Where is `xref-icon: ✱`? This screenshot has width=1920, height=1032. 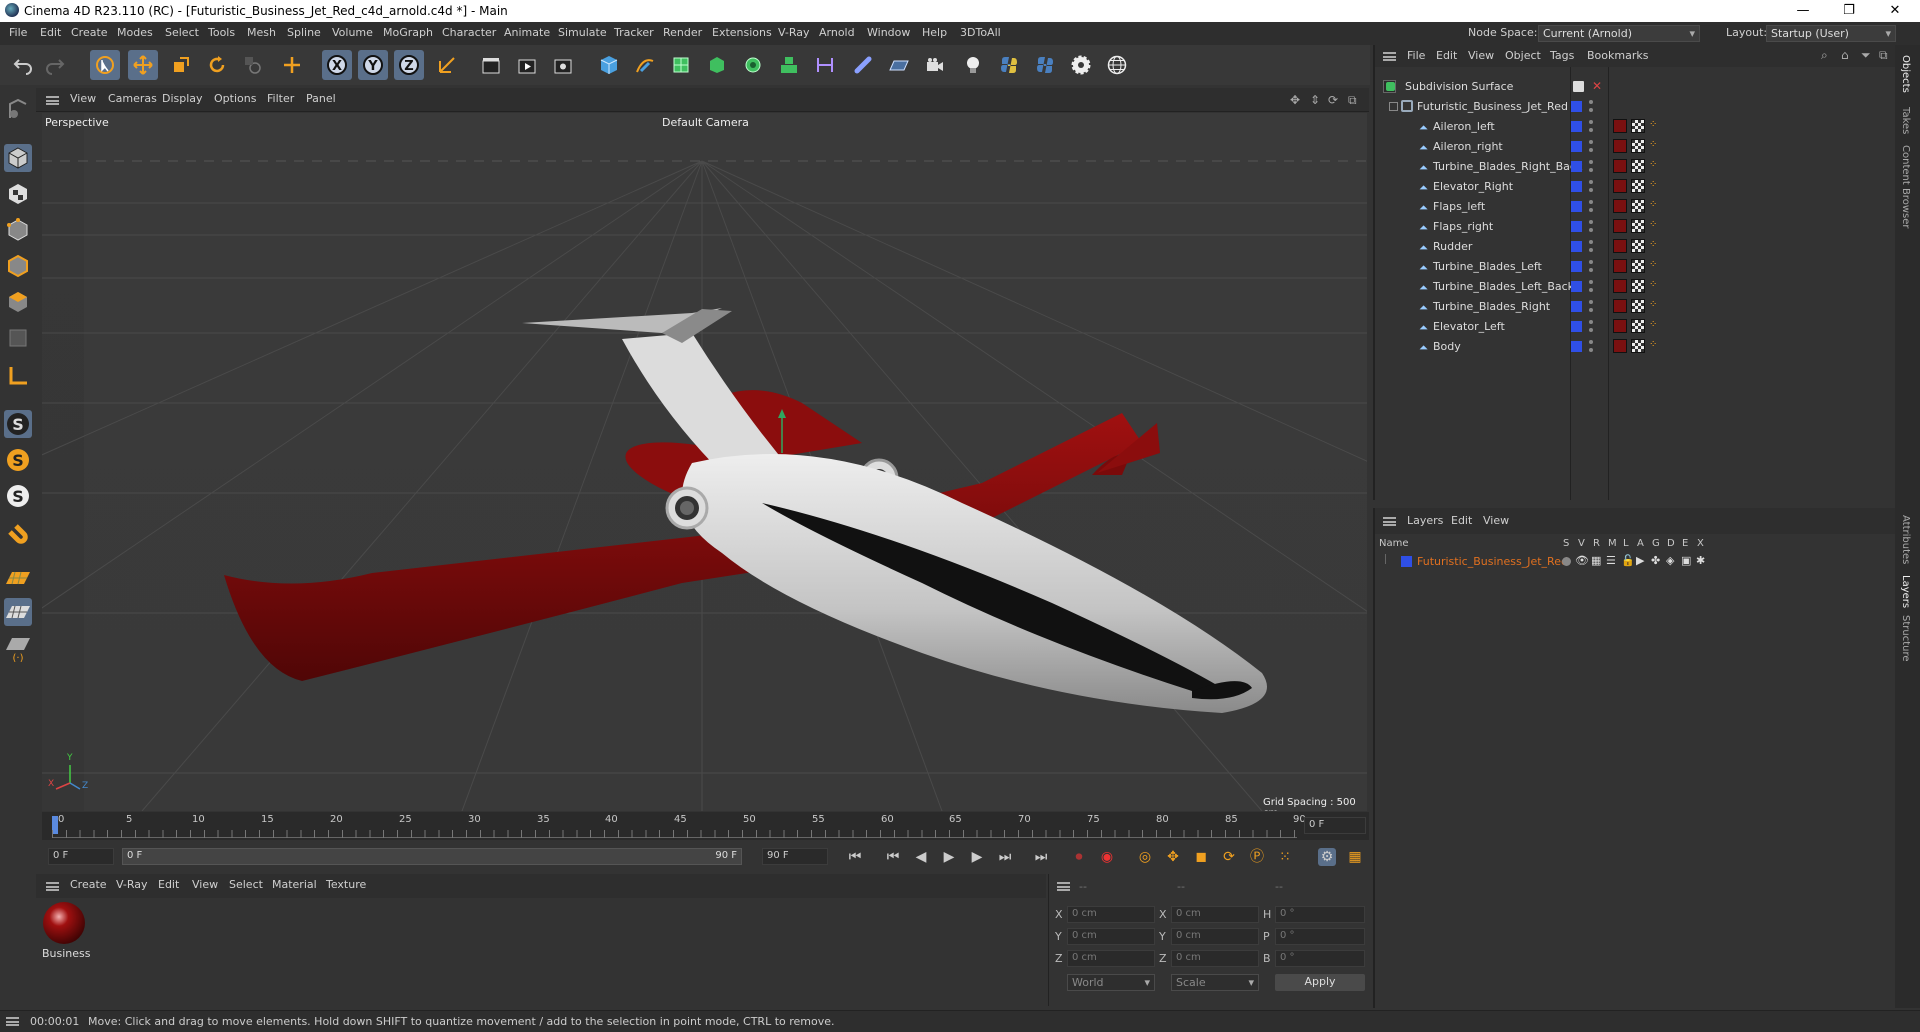 xref-icon: ✱ is located at coordinates (1700, 560).